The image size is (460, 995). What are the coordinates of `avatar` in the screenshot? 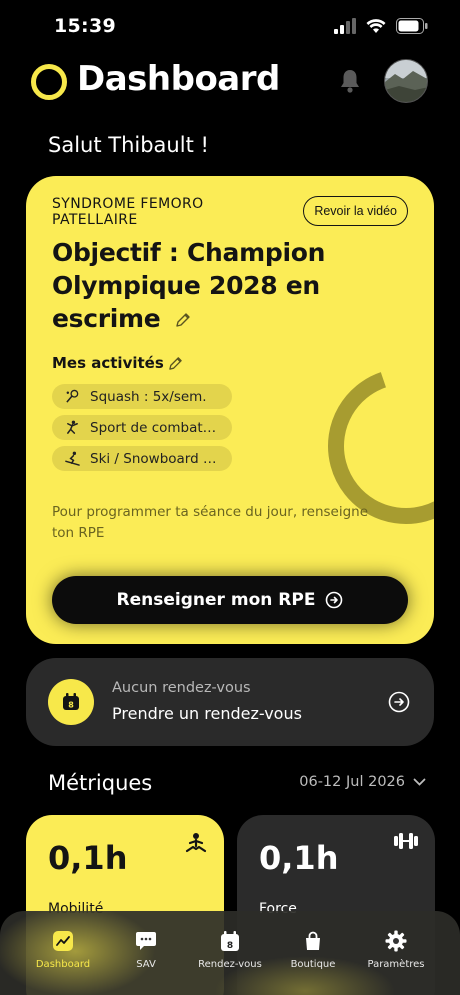 It's located at (406, 81).